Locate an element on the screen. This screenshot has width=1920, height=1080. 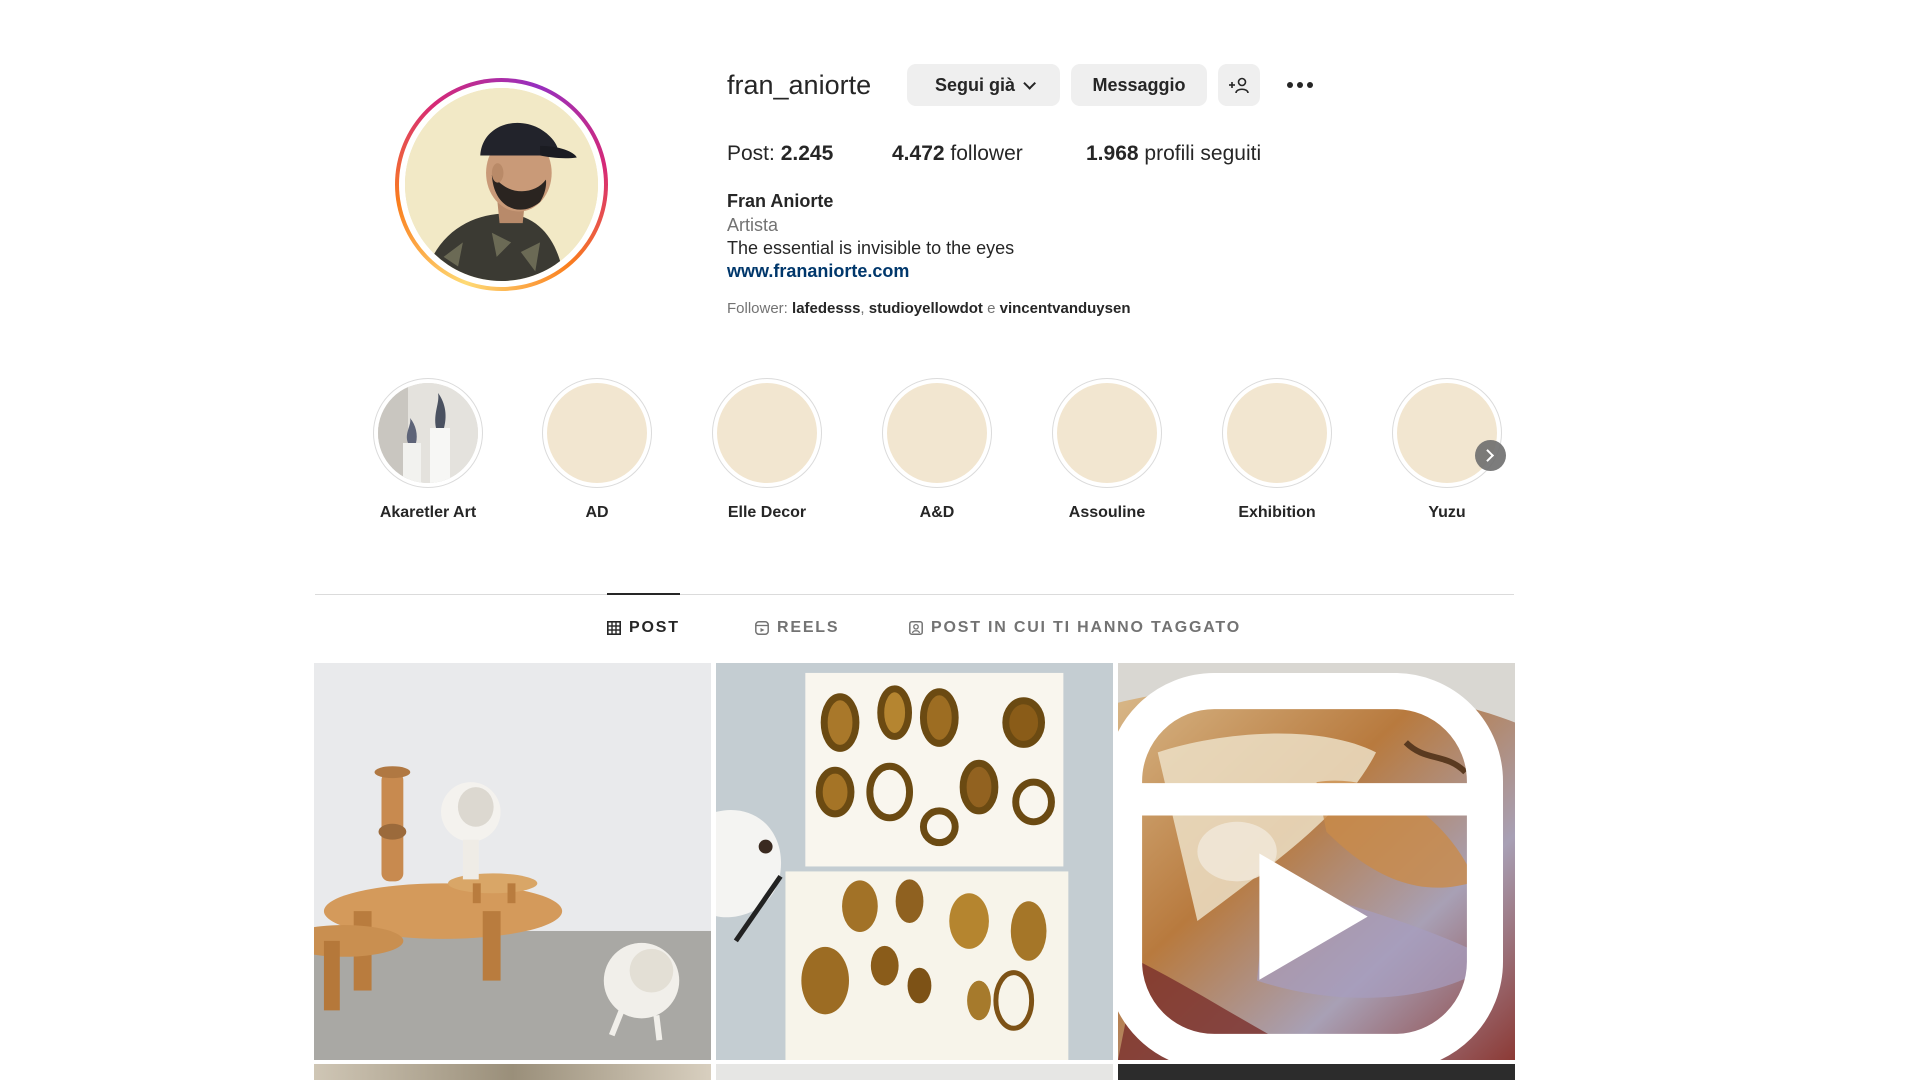
posts-count: Post: 2.245 is located at coordinates (780, 154).